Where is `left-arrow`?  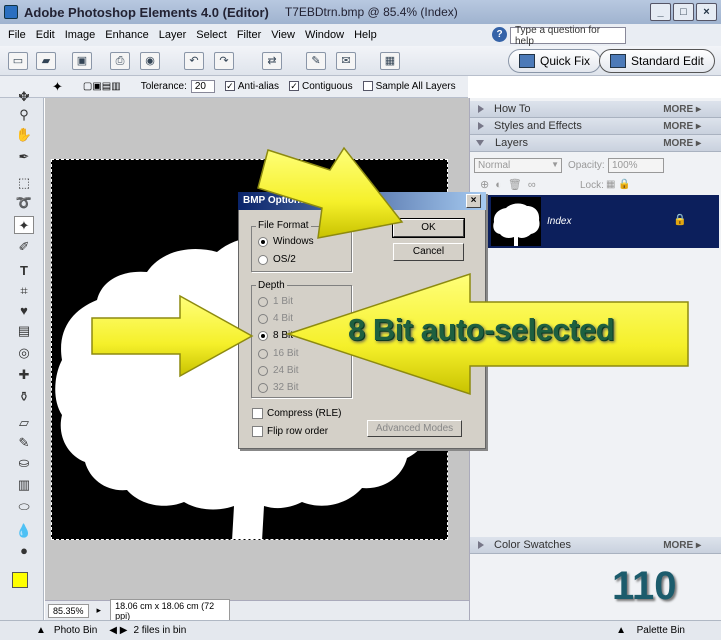
left-arrow is located at coordinates (172, 336).